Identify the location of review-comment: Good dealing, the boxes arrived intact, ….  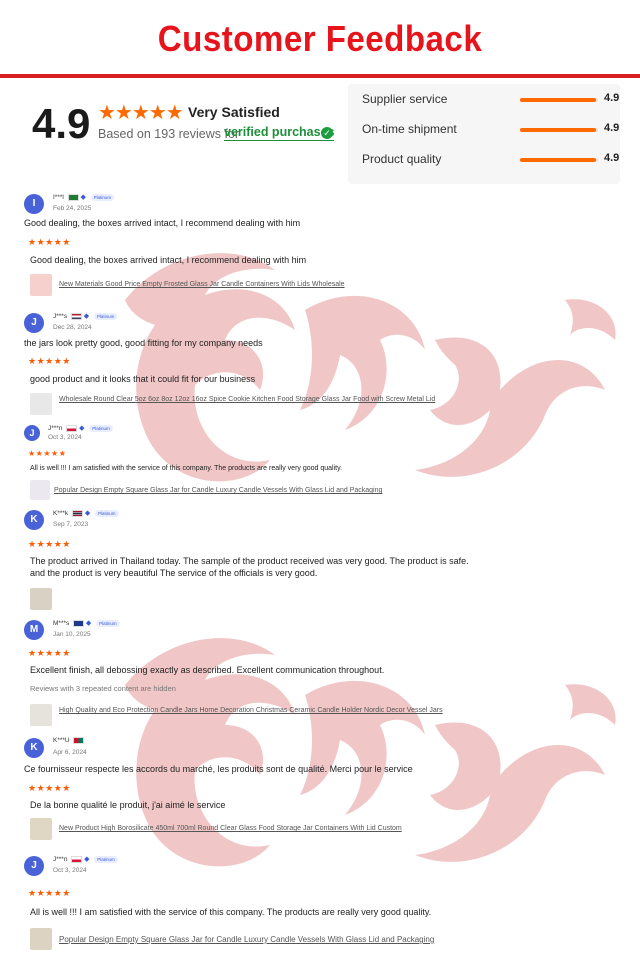
(162, 223).